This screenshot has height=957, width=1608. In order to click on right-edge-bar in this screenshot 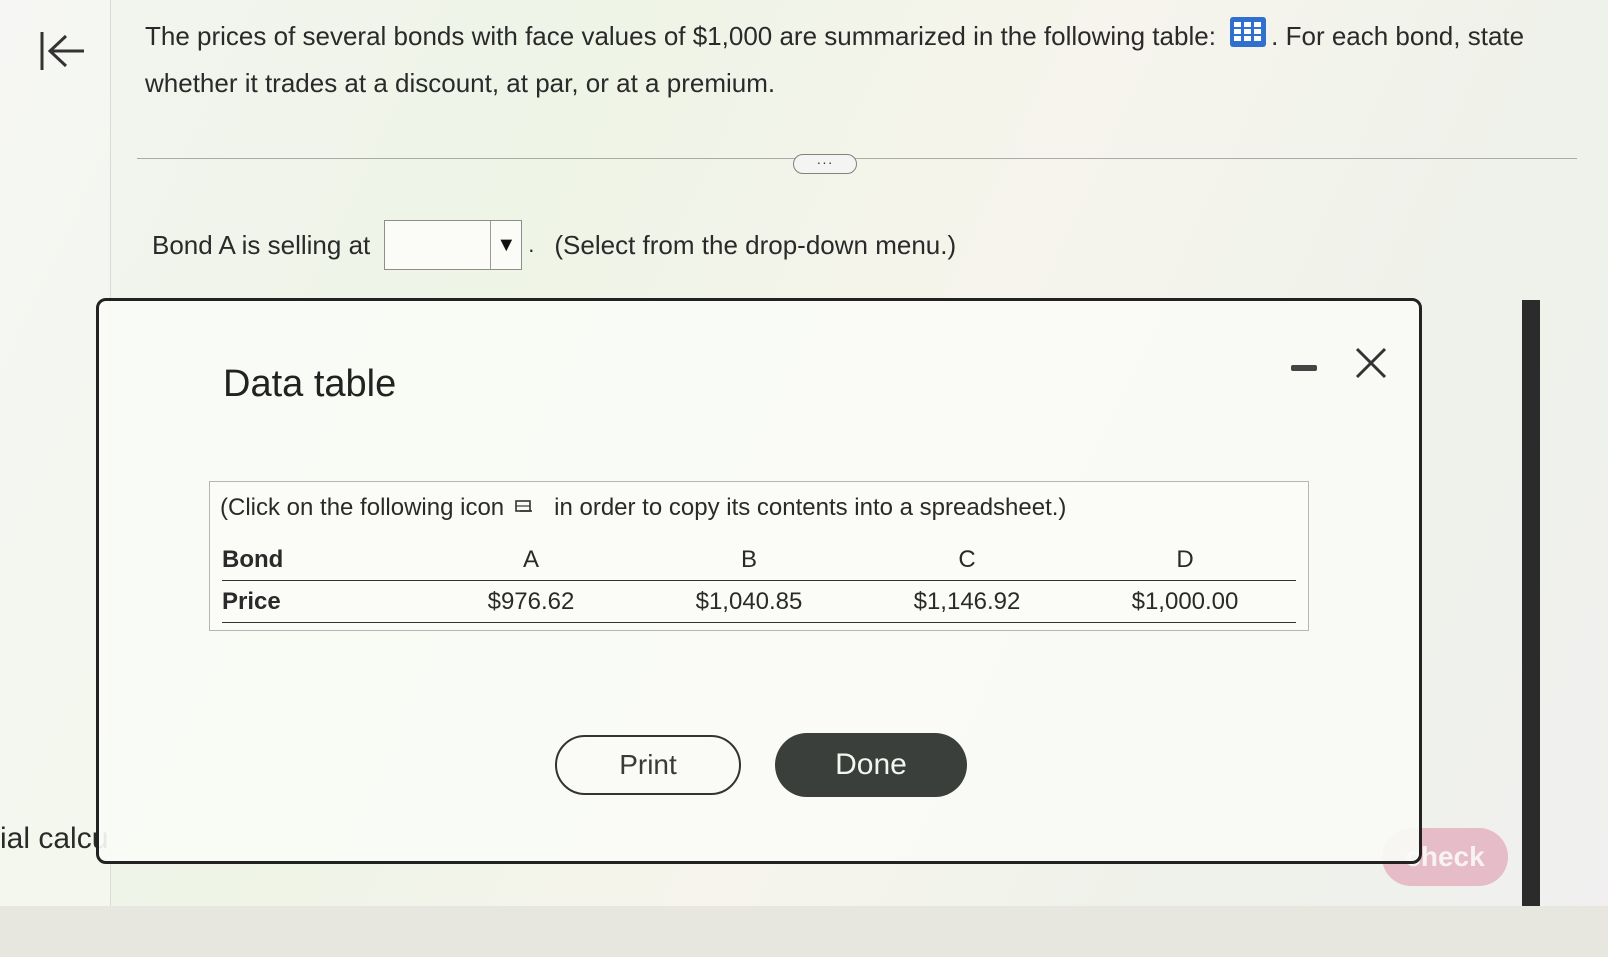, I will do `click(1531, 605)`.